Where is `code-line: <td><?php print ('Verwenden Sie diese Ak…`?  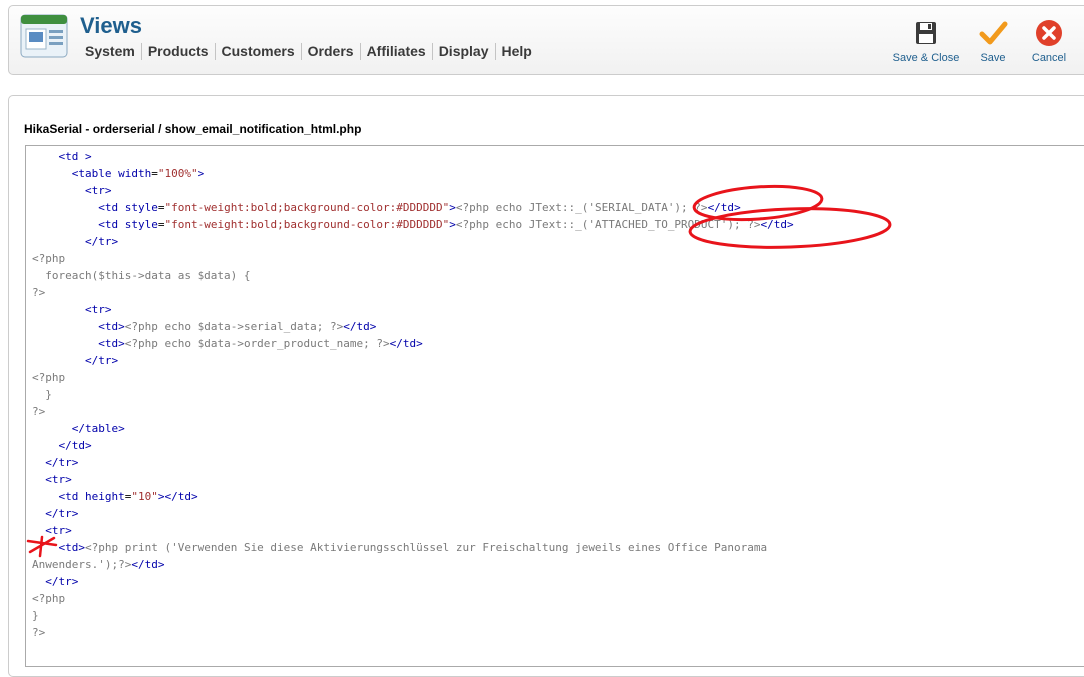 code-line: <td><?php print ('Verwenden Sie diese Ak… is located at coordinates (413, 547).